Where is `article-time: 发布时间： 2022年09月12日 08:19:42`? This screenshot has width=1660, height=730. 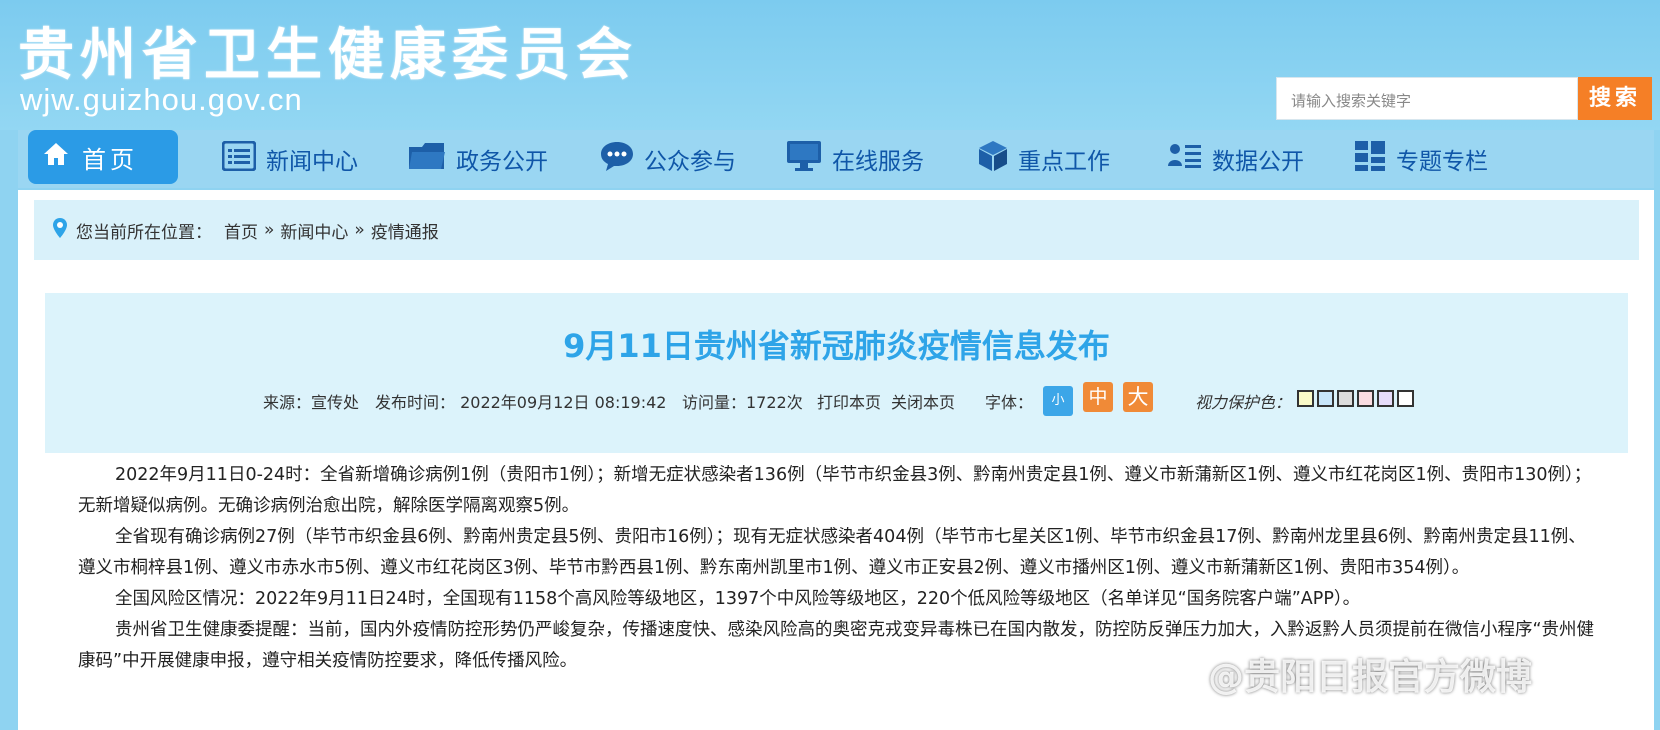
article-time: 发布时间： 2022年09月12日 08:19:42 is located at coordinates (521, 402).